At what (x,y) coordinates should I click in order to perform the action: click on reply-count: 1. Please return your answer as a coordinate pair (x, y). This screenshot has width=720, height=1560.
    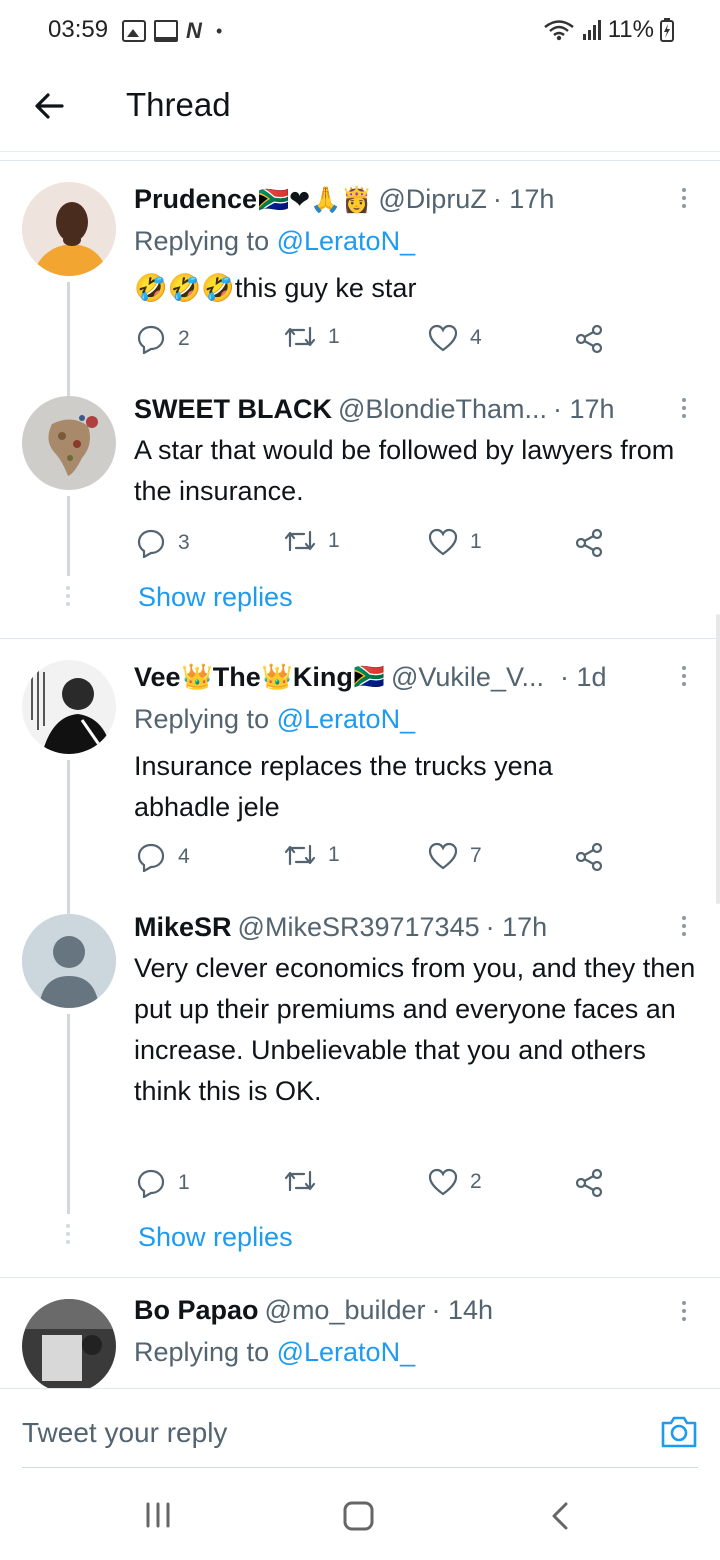
    Looking at the image, I should click on (184, 1182).